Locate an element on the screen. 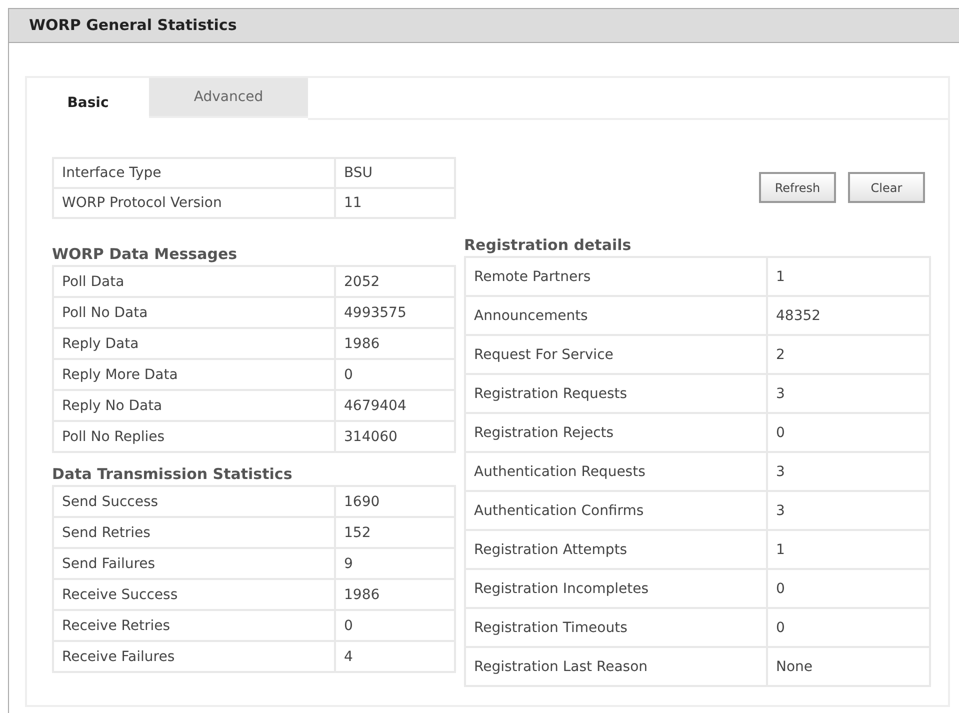 This screenshot has width=959, height=713. label-cell: Poll No Replies is located at coordinates (194, 436).